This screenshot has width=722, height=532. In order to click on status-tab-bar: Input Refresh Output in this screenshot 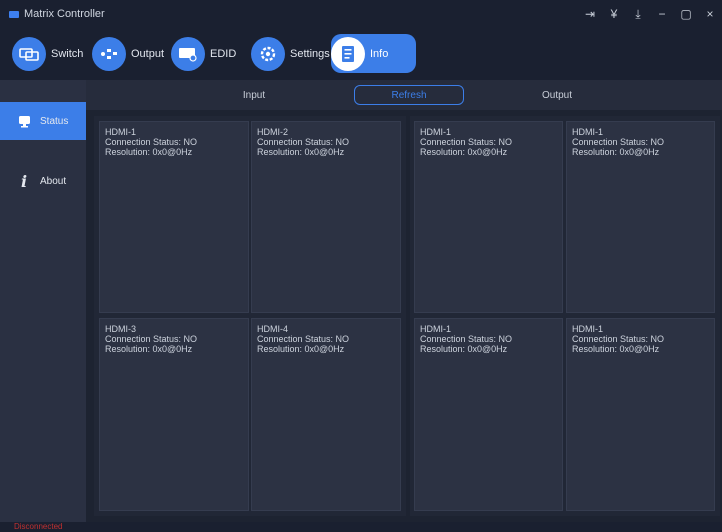, I will do `click(404, 95)`.